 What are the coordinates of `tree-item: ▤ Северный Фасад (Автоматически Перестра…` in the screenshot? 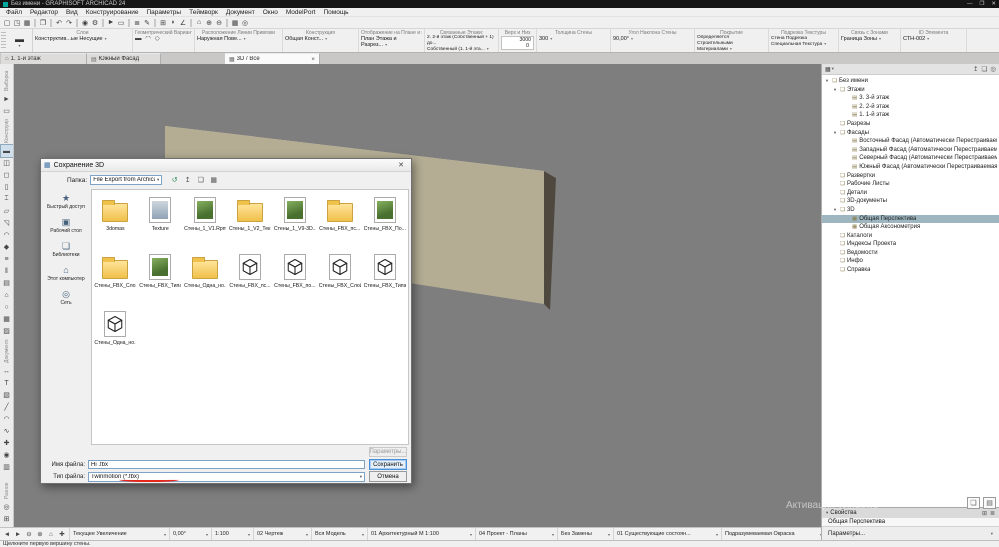 It's located at (910, 158).